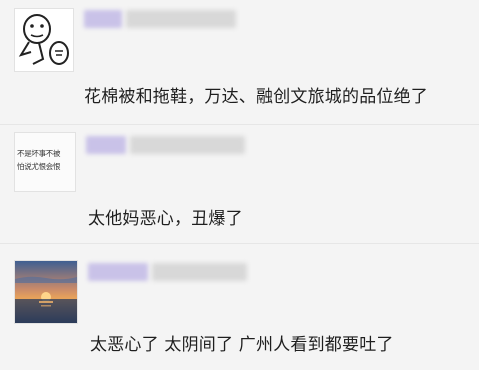  What do you see at coordinates (242, 345) in the screenshot?
I see `comment-text: 太恶心了 太阴间了 广州人看到都要吐了` at bounding box center [242, 345].